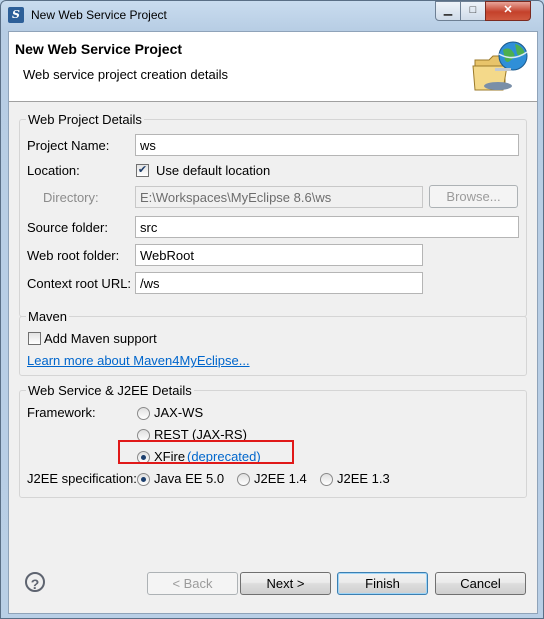  I want to click on source-folder-label: Source folder:, so click(67, 227).